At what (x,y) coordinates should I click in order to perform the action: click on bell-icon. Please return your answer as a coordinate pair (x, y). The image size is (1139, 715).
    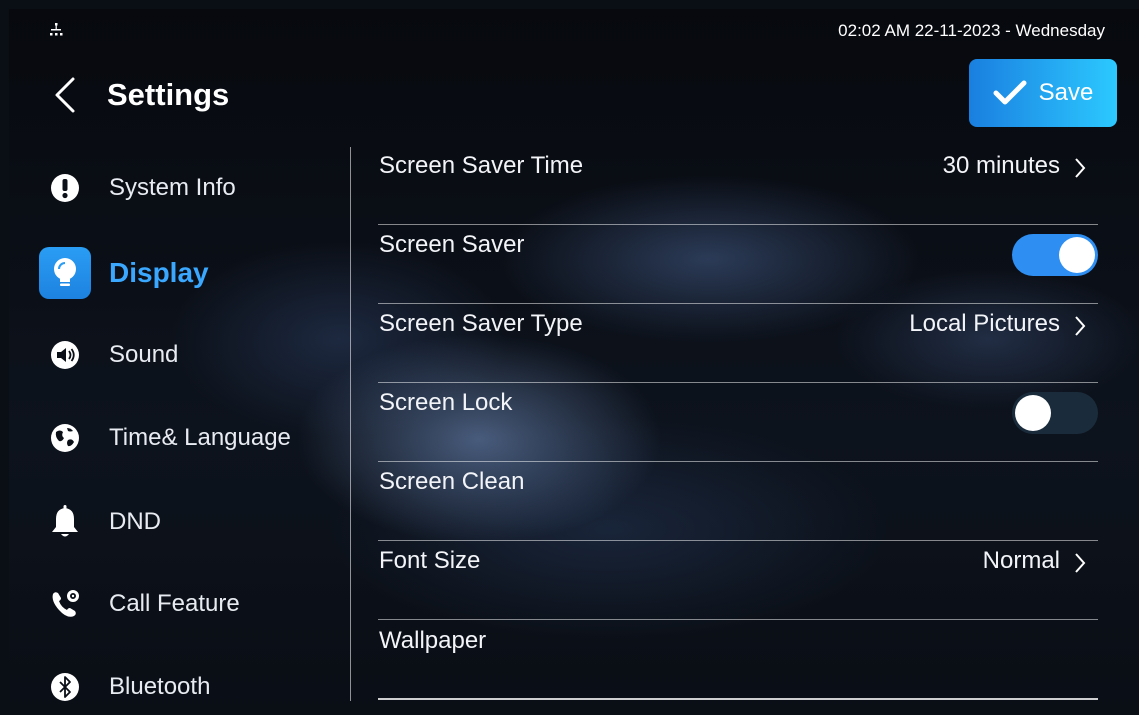
    Looking at the image, I should click on (65, 521).